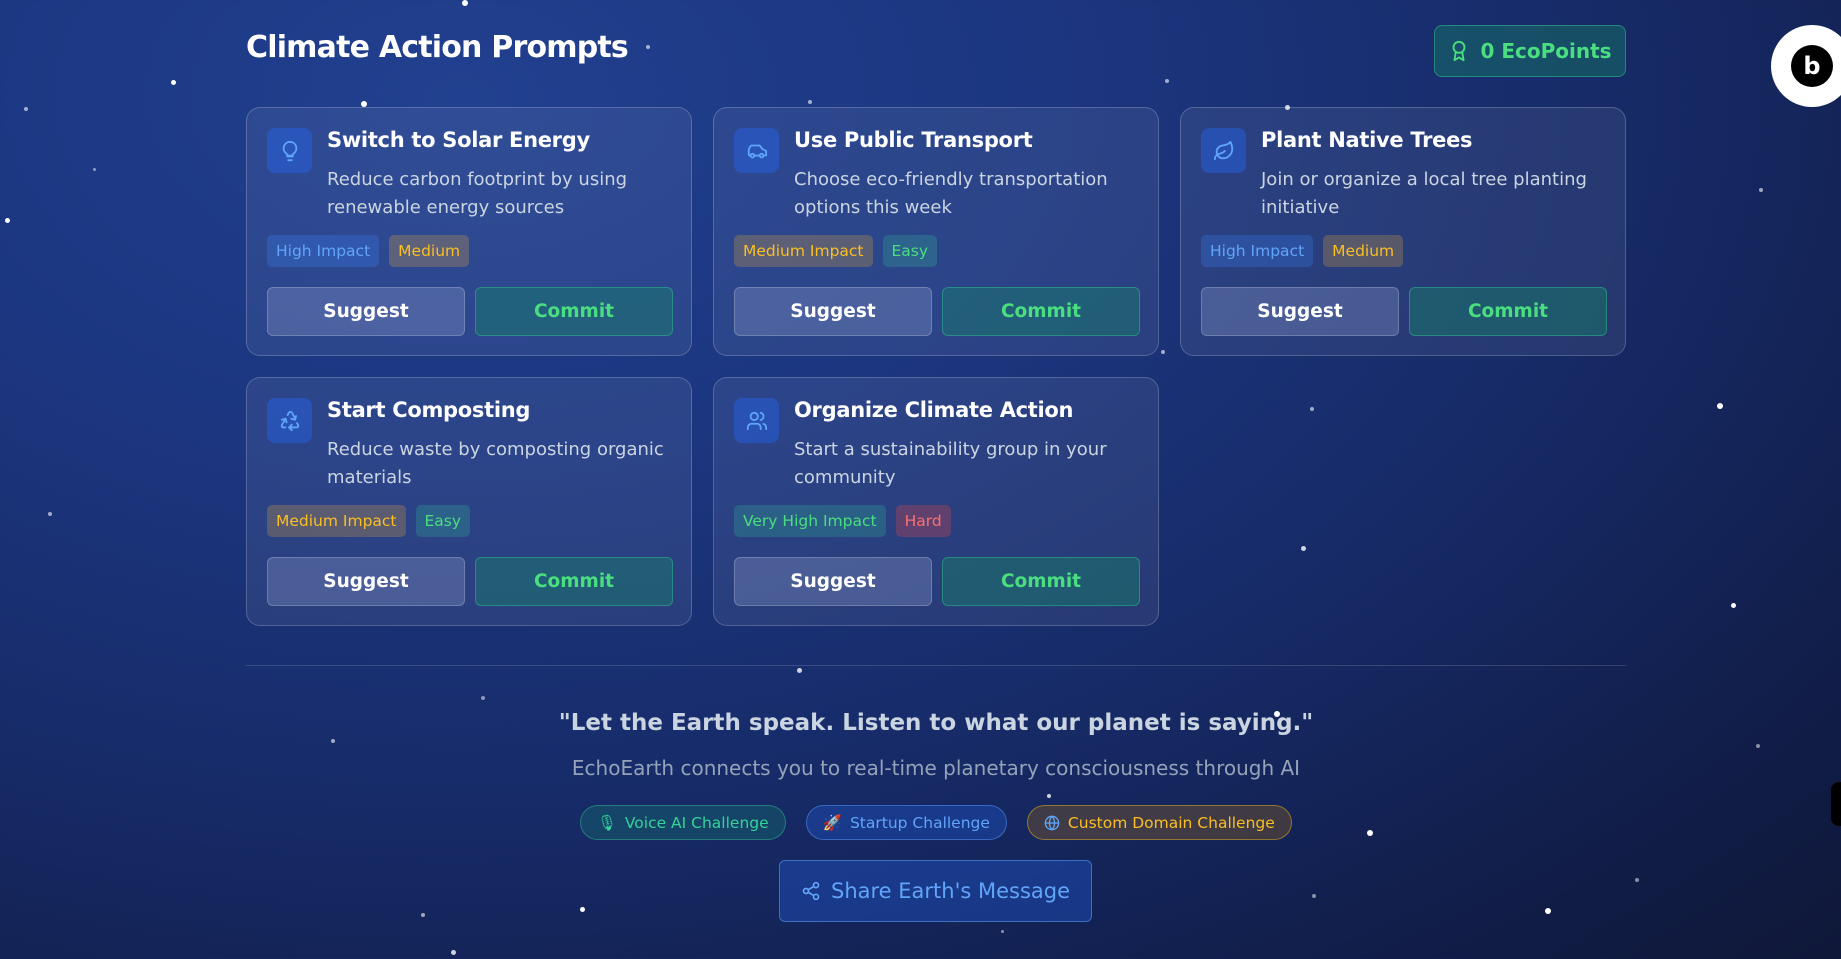 The width and height of the screenshot is (1841, 959). What do you see at coordinates (934, 410) in the screenshot?
I see `action-title: Organize Climate Action` at bounding box center [934, 410].